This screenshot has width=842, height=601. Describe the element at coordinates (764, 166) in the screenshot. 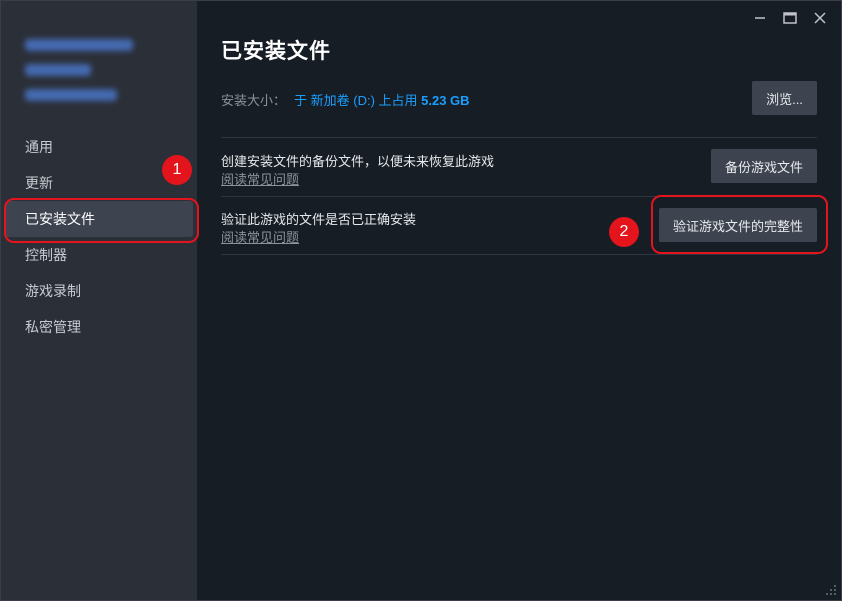

I see `backup-game-files-button: 备份游戏文件` at that location.